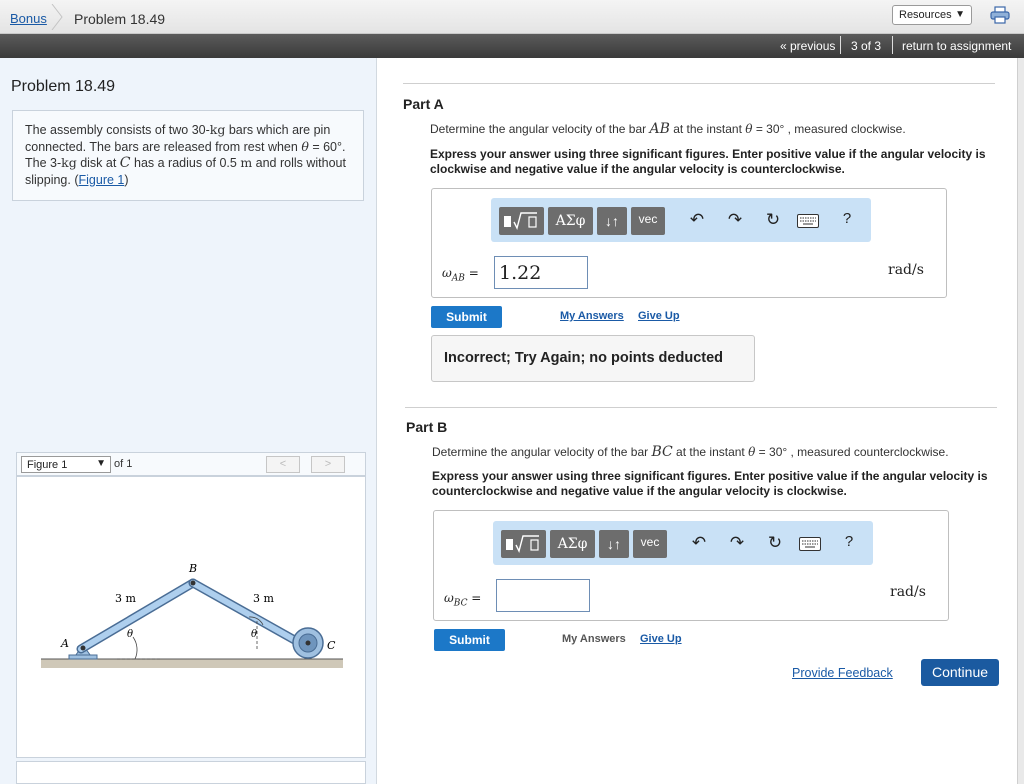  I want to click on label-theta-right: θ, so click(254, 634).